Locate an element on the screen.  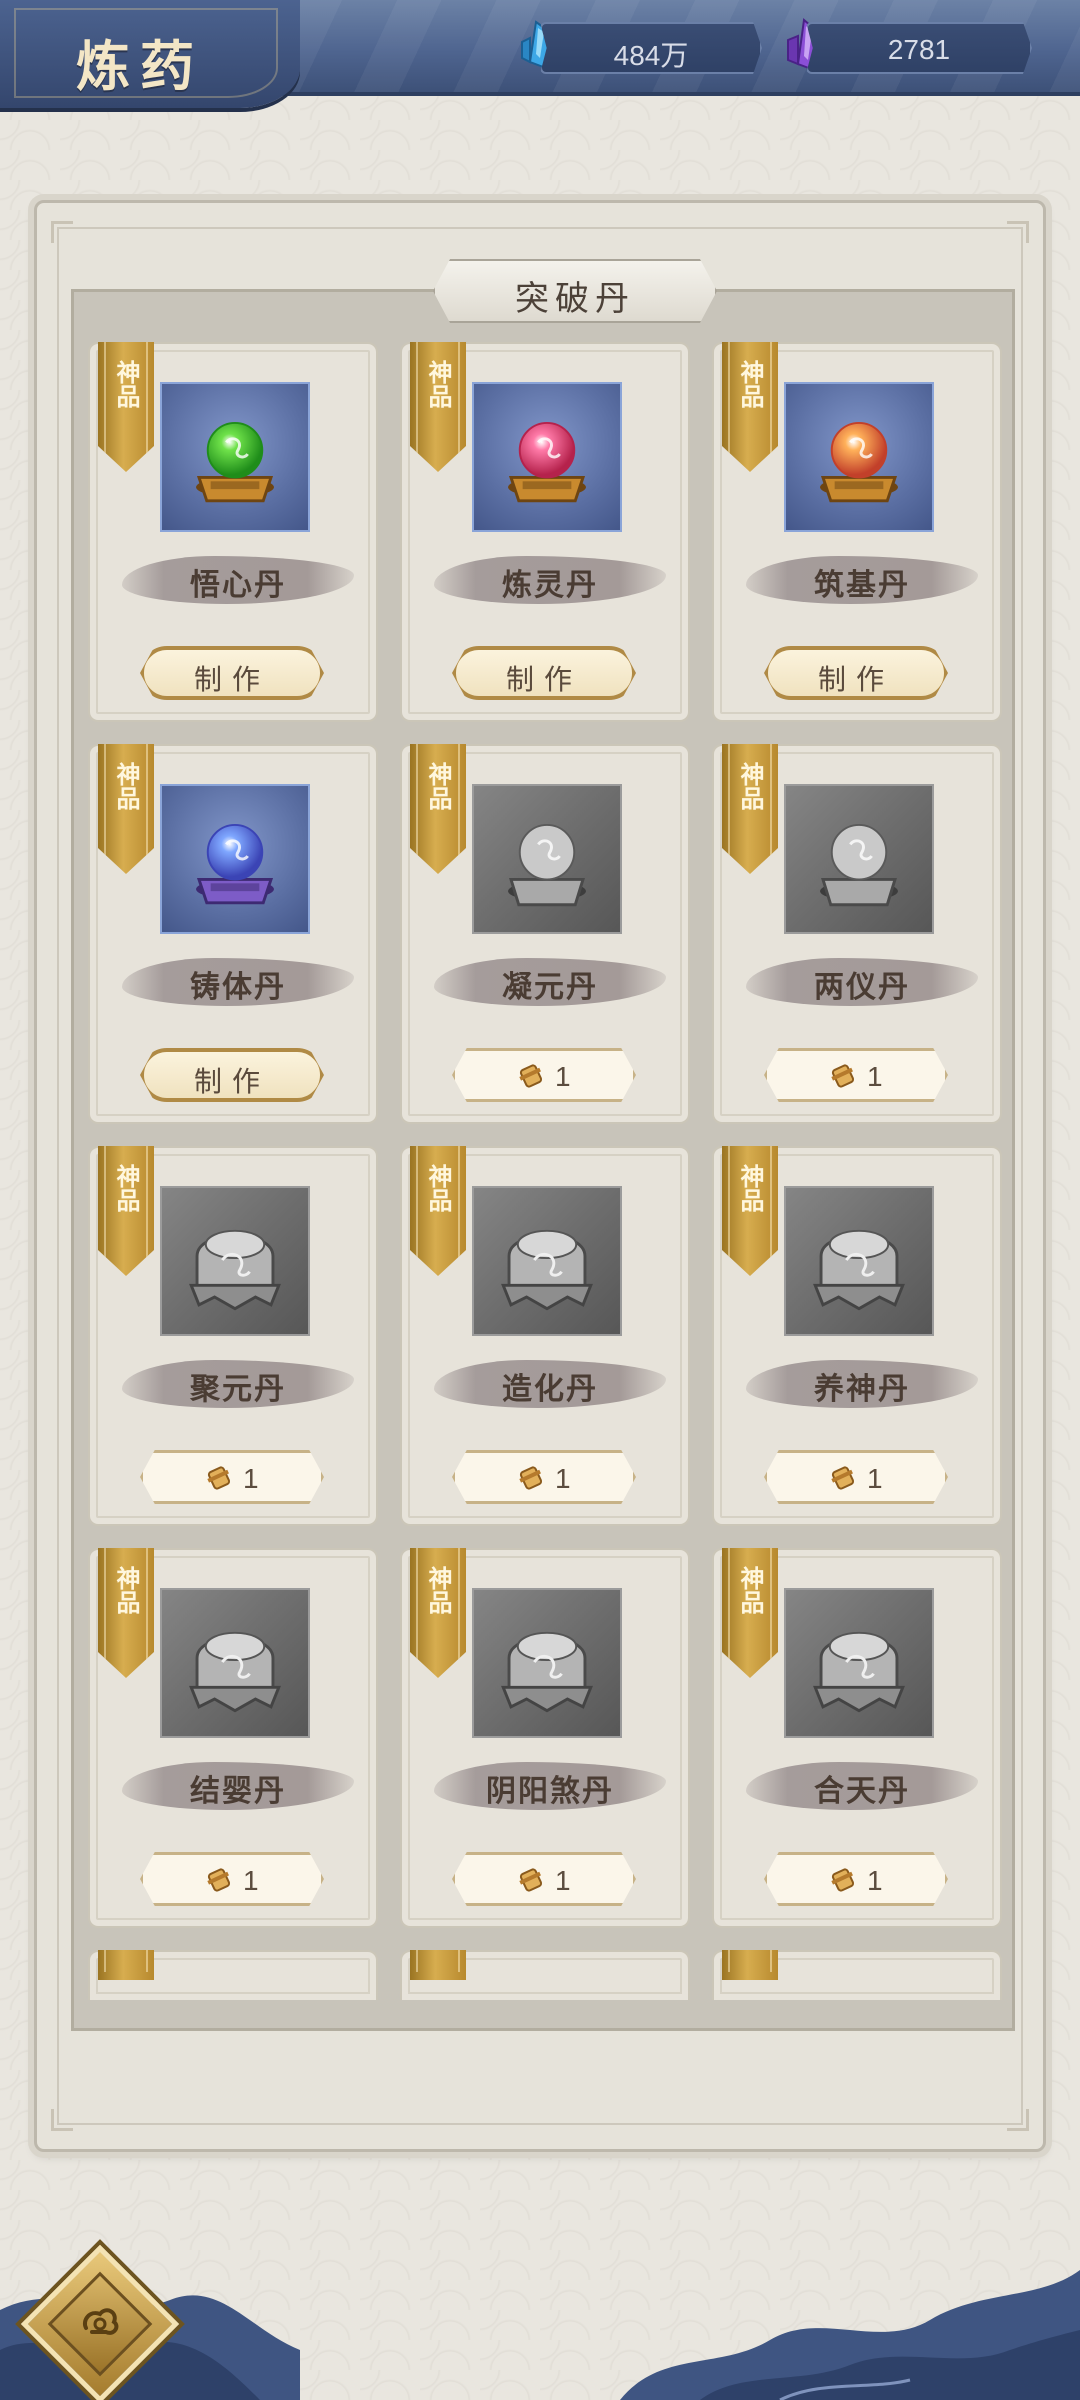
recipe-card: 神品 合天丹 1 is located at coordinates (857, 1738).